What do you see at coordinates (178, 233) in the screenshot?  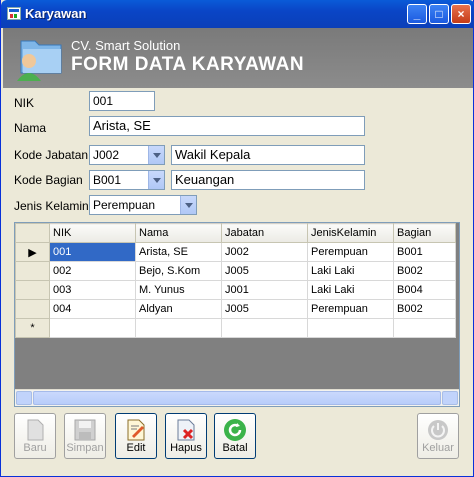 I see `column-header-nama: Nama` at bounding box center [178, 233].